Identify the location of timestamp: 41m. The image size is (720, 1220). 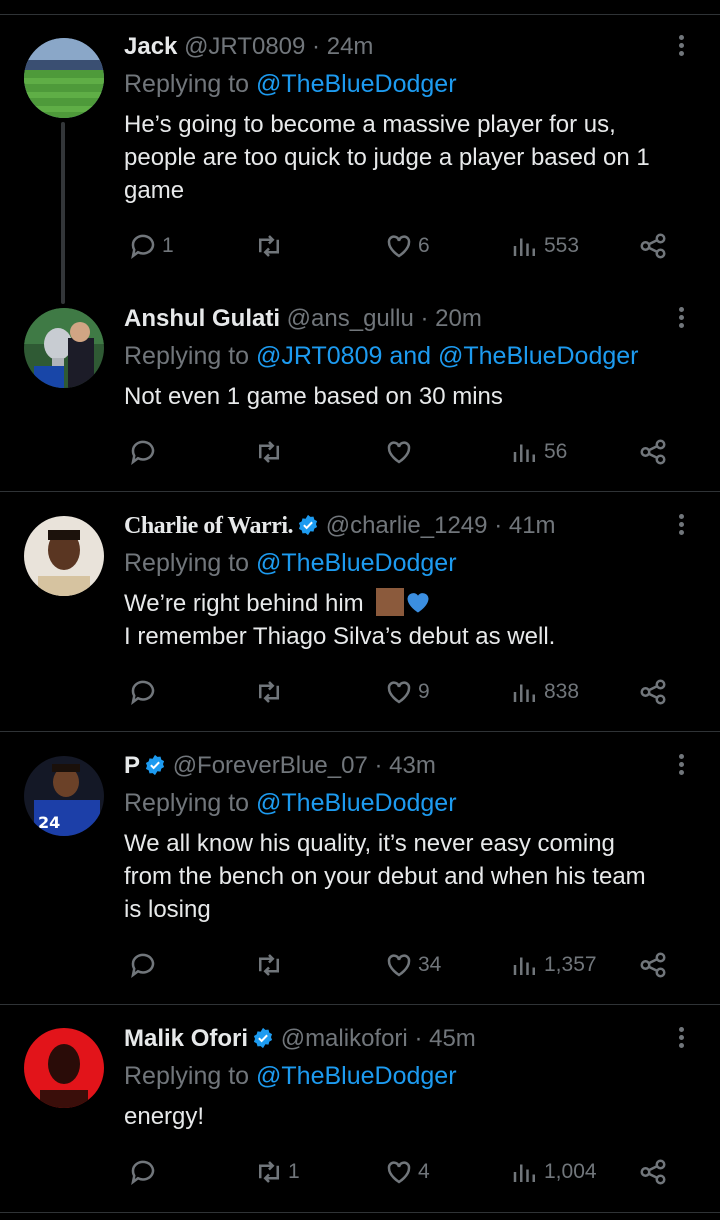
(532, 525).